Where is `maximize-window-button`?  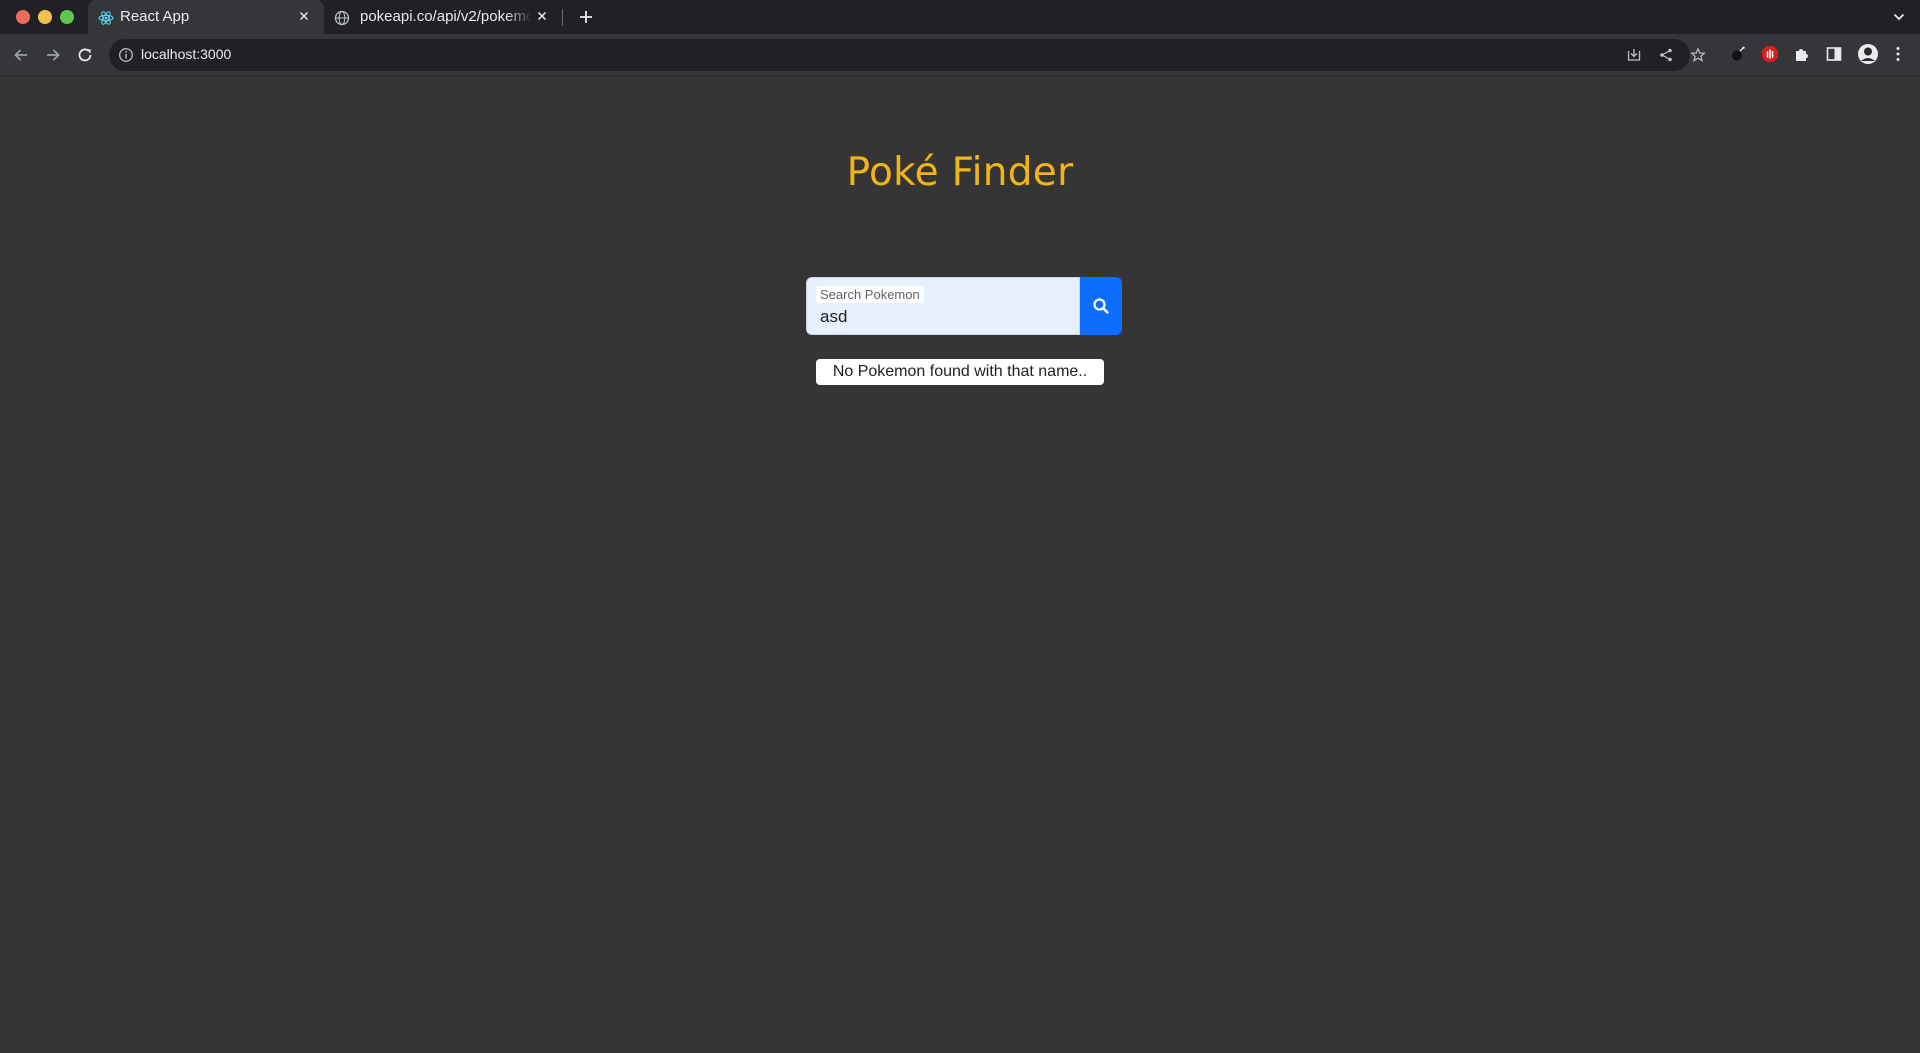
maximize-window-button is located at coordinates (67, 17).